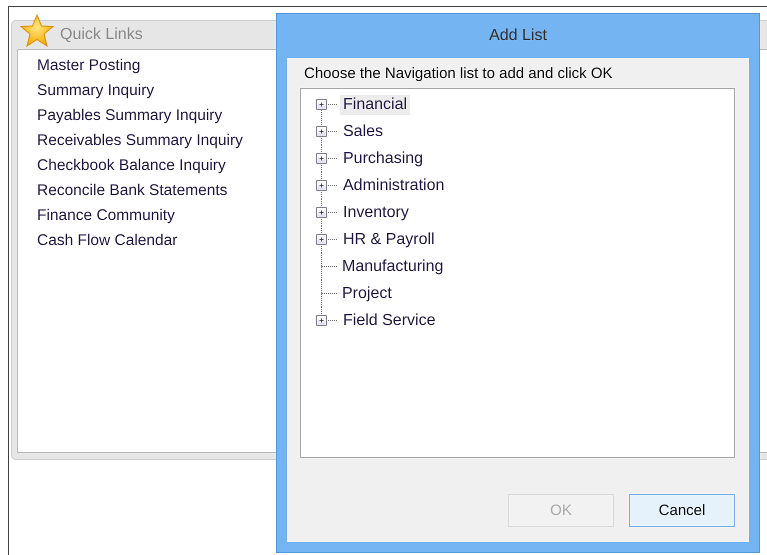 This screenshot has width=767, height=555. Describe the element at coordinates (131, 165) in the screenshot. I see `quick-link: Checkbook Balance Inquiry` at that location.